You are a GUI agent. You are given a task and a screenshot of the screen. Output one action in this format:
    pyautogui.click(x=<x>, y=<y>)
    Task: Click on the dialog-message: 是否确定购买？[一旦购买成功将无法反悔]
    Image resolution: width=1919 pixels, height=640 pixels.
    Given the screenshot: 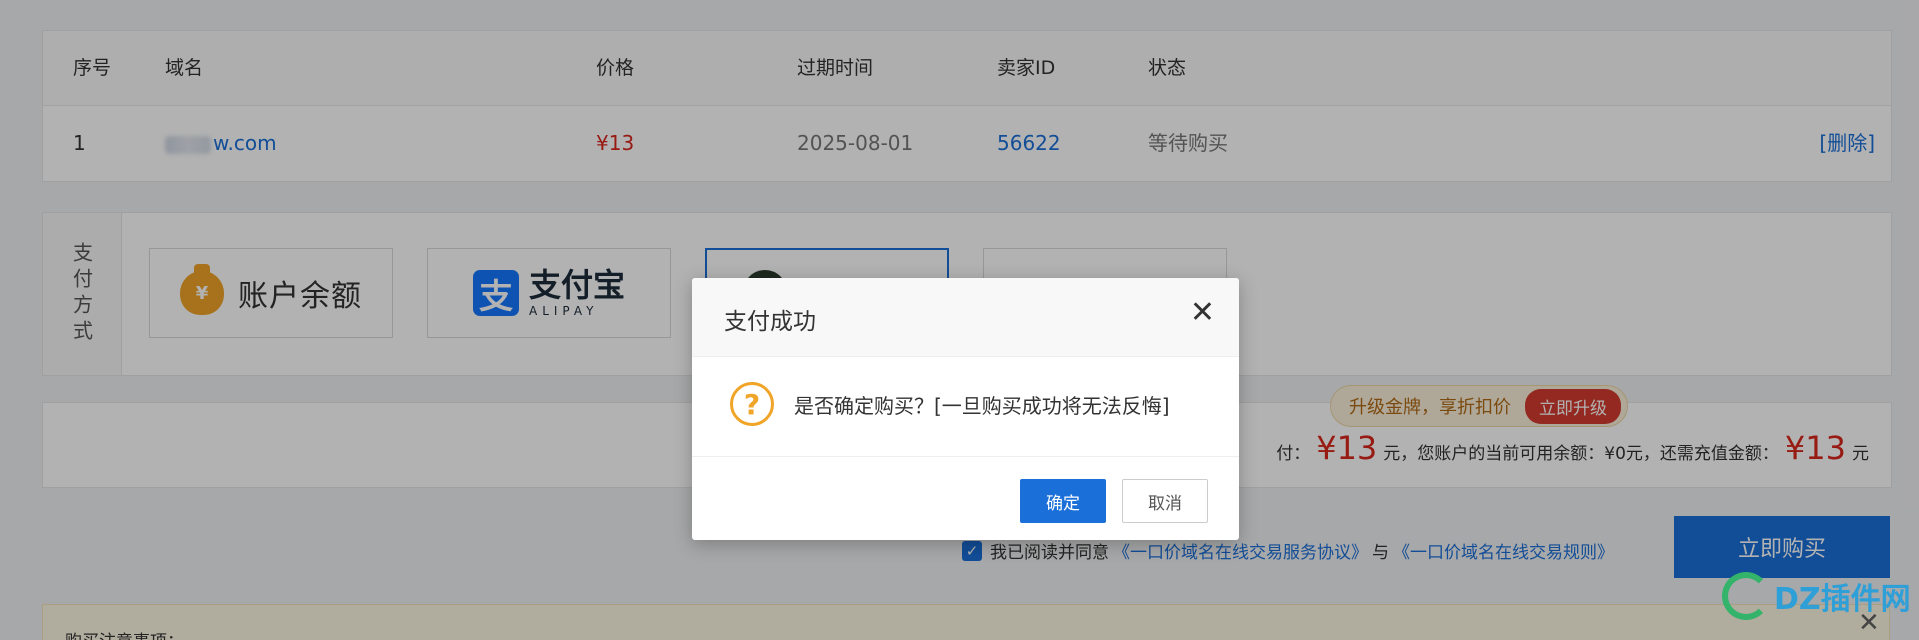 What is the action you would take?
    pyautogui.click(x=982, y=405)
    